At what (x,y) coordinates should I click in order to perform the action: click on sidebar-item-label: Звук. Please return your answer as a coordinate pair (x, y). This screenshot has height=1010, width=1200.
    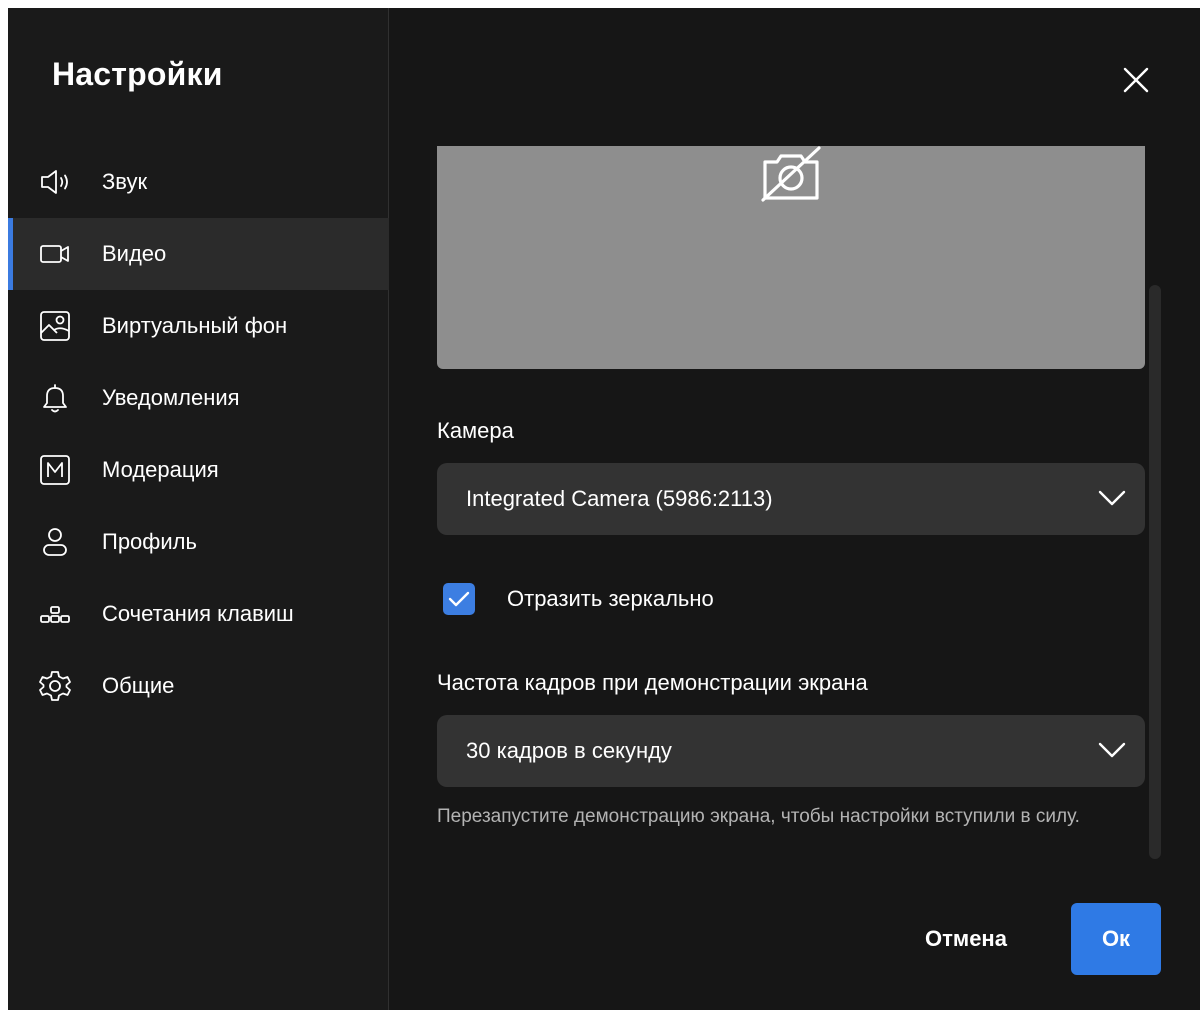
    Looking at the image, I should click on (125, 181).